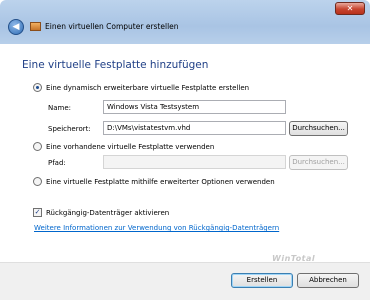 Image resolution: width=370 pixels, height=300 pixels. I want to click on virtual-pc-icon, so click(35, 26).